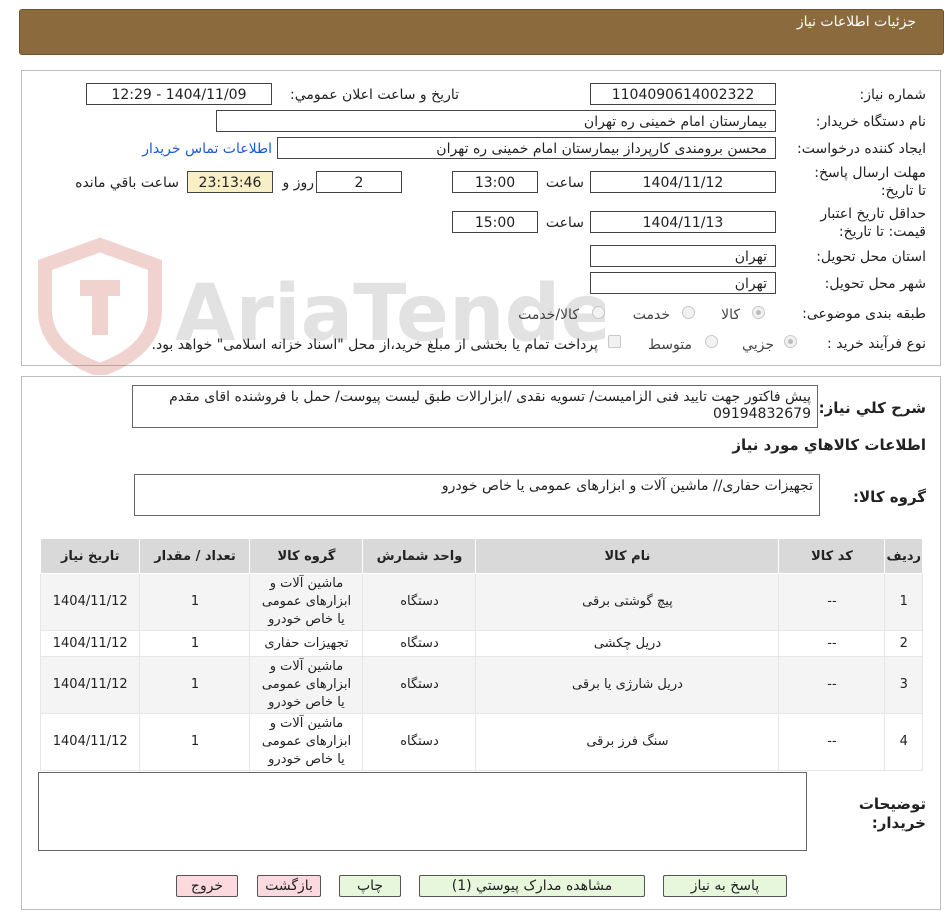 This screenshot has width=944, height=919. What do you see at coordinates (495, 182) in the screenshot?
I see `deadline-time-field: 13:00` at bounding box center [495, 182].